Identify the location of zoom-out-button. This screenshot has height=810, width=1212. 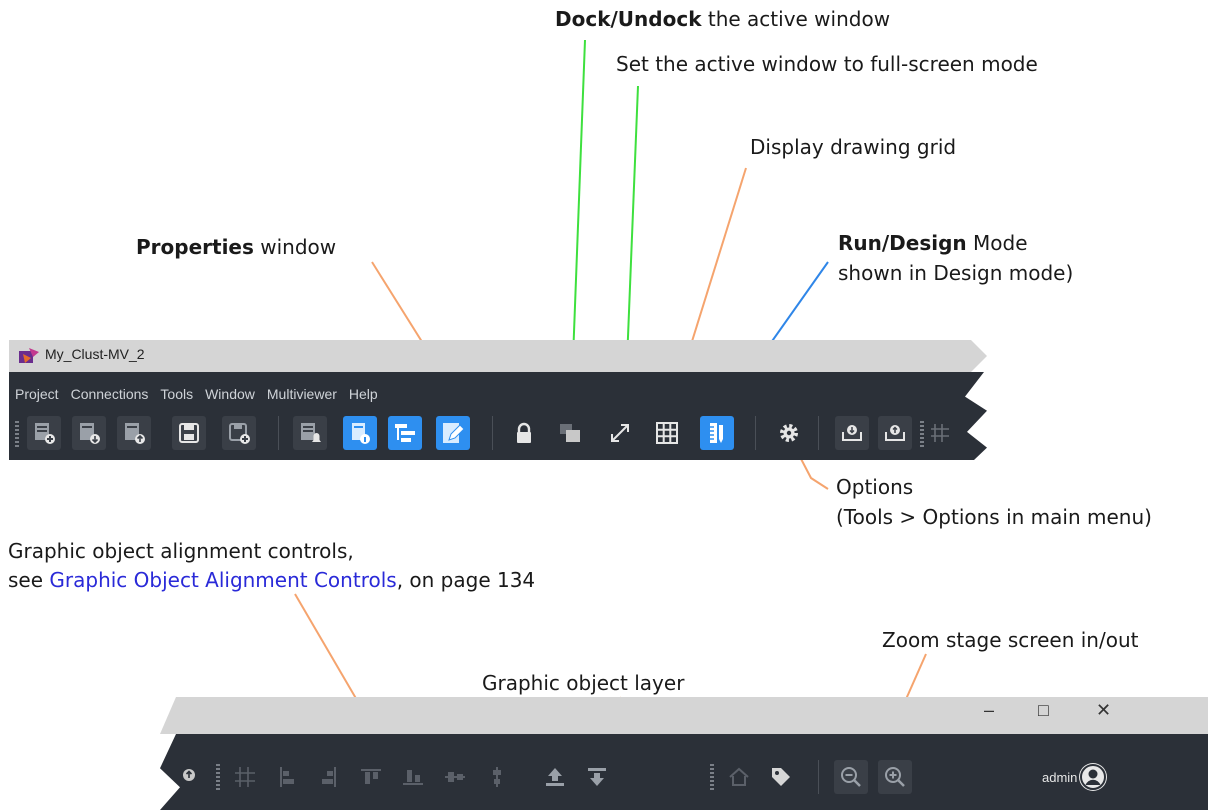
(851, 777).